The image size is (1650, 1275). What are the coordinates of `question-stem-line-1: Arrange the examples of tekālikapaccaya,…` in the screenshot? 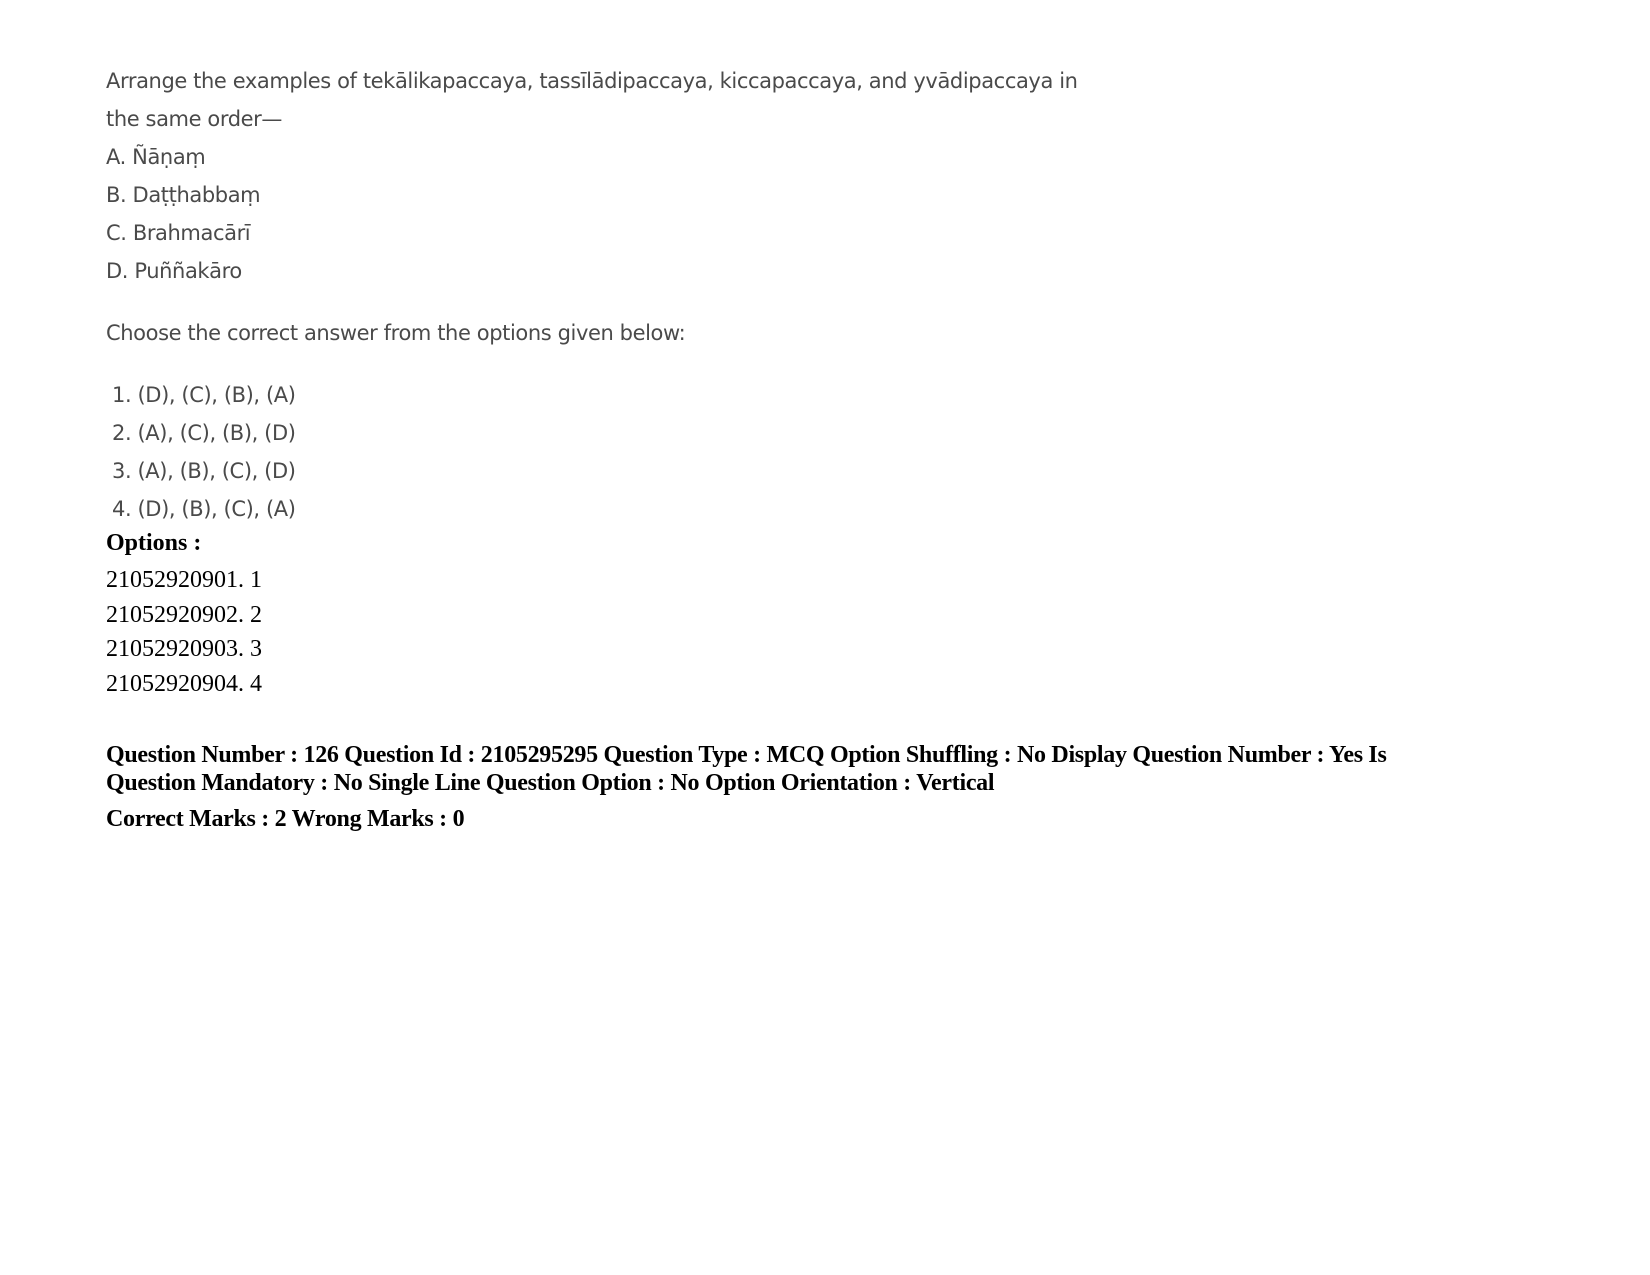 It's located at (592, 81).